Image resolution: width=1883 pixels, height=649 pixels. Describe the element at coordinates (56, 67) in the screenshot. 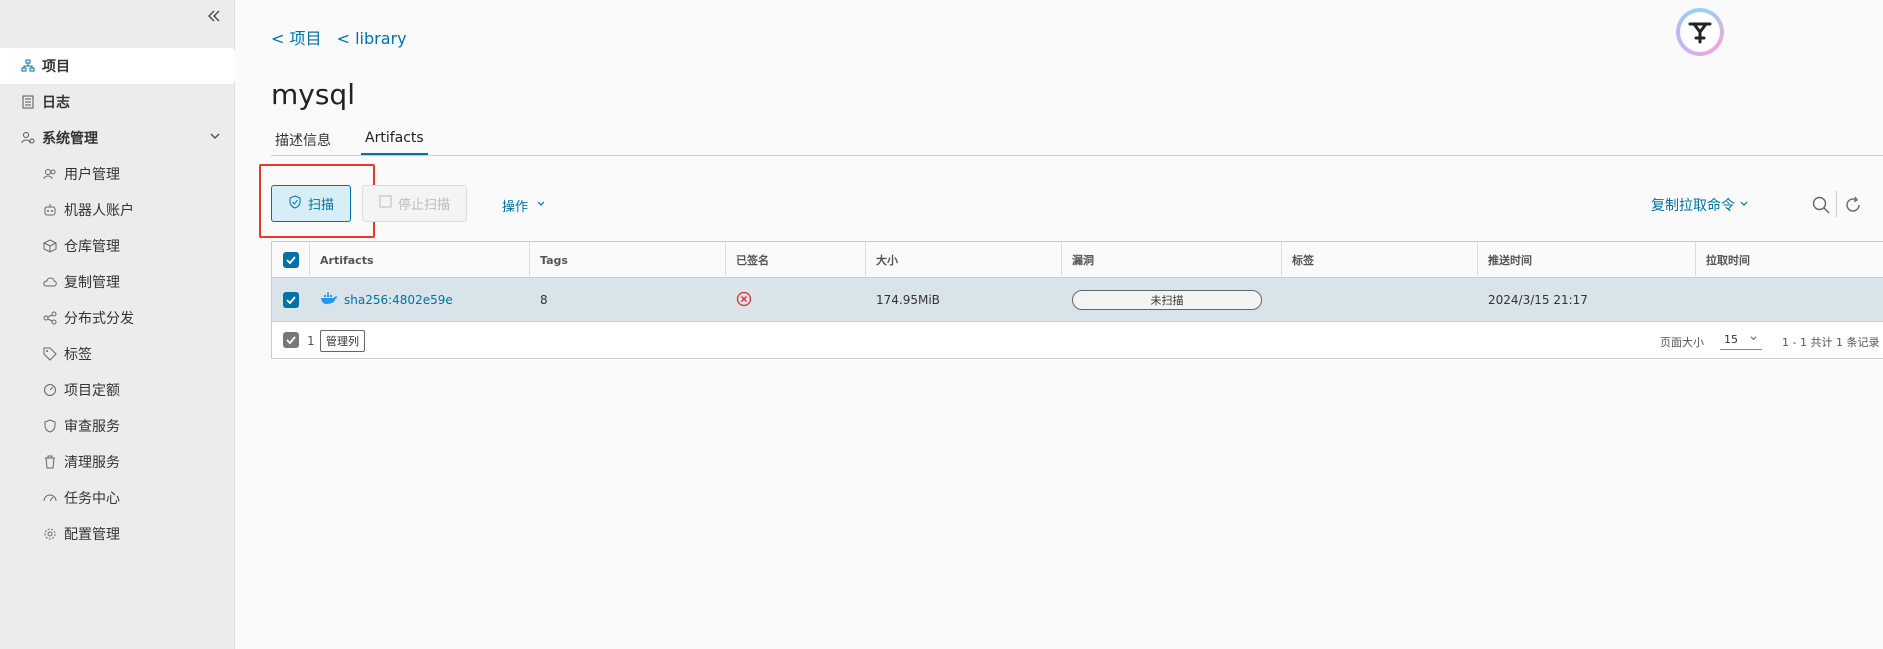

I see `sidebar-item-label: 项目` at that location.